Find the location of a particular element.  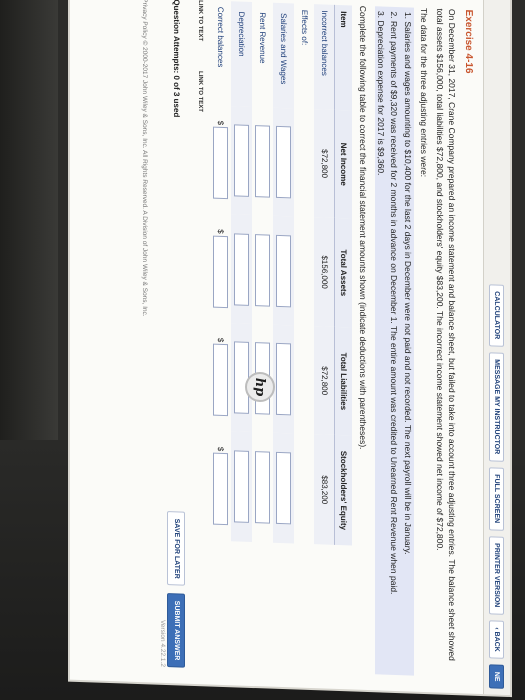

column-header-total-assets: Total Assets is located at coordinates (343, 273).